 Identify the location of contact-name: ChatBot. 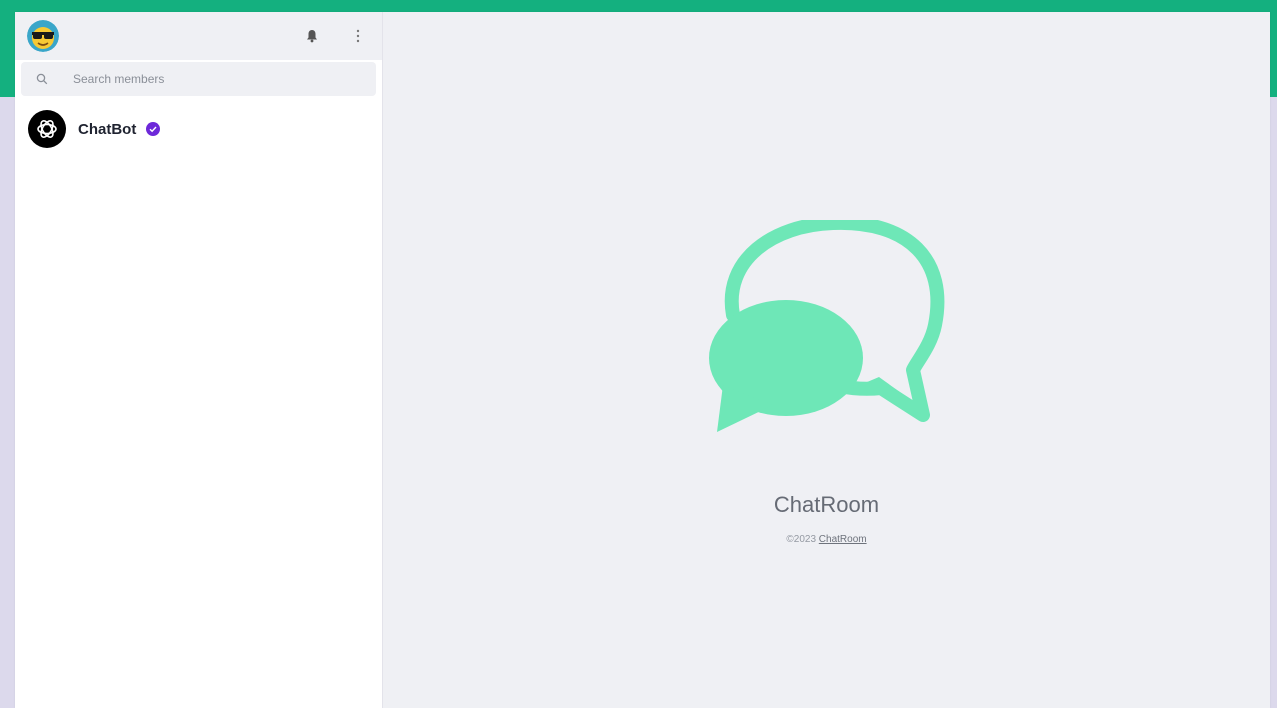
(107, 129).